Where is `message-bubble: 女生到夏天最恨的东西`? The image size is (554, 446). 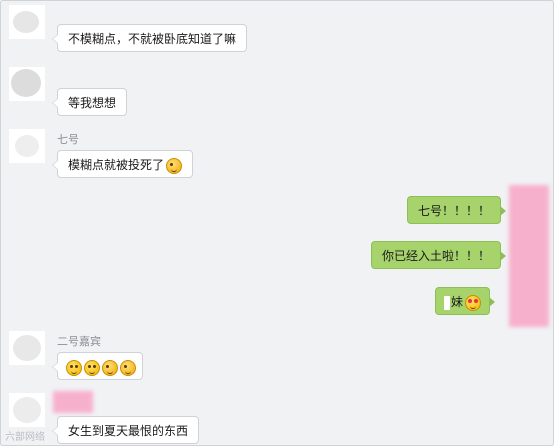
message-bubble: 女生到夏天最恨的东西 is located at coordinates (125, 430).